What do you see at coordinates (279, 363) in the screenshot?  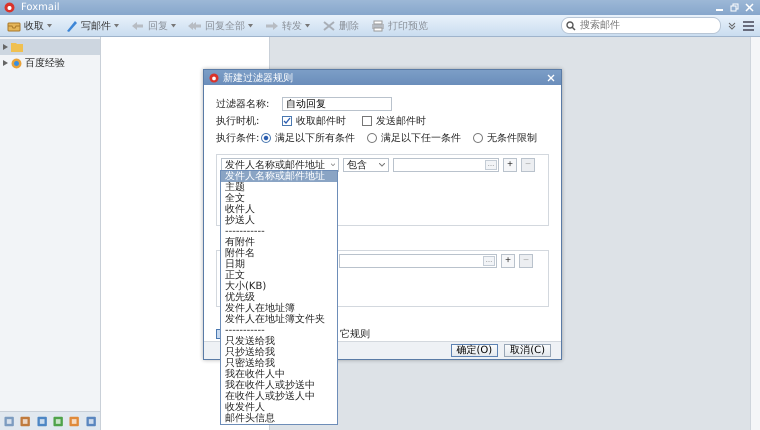 I see `dropdown-option: 只密送给我` at bounding box center [279, 363].